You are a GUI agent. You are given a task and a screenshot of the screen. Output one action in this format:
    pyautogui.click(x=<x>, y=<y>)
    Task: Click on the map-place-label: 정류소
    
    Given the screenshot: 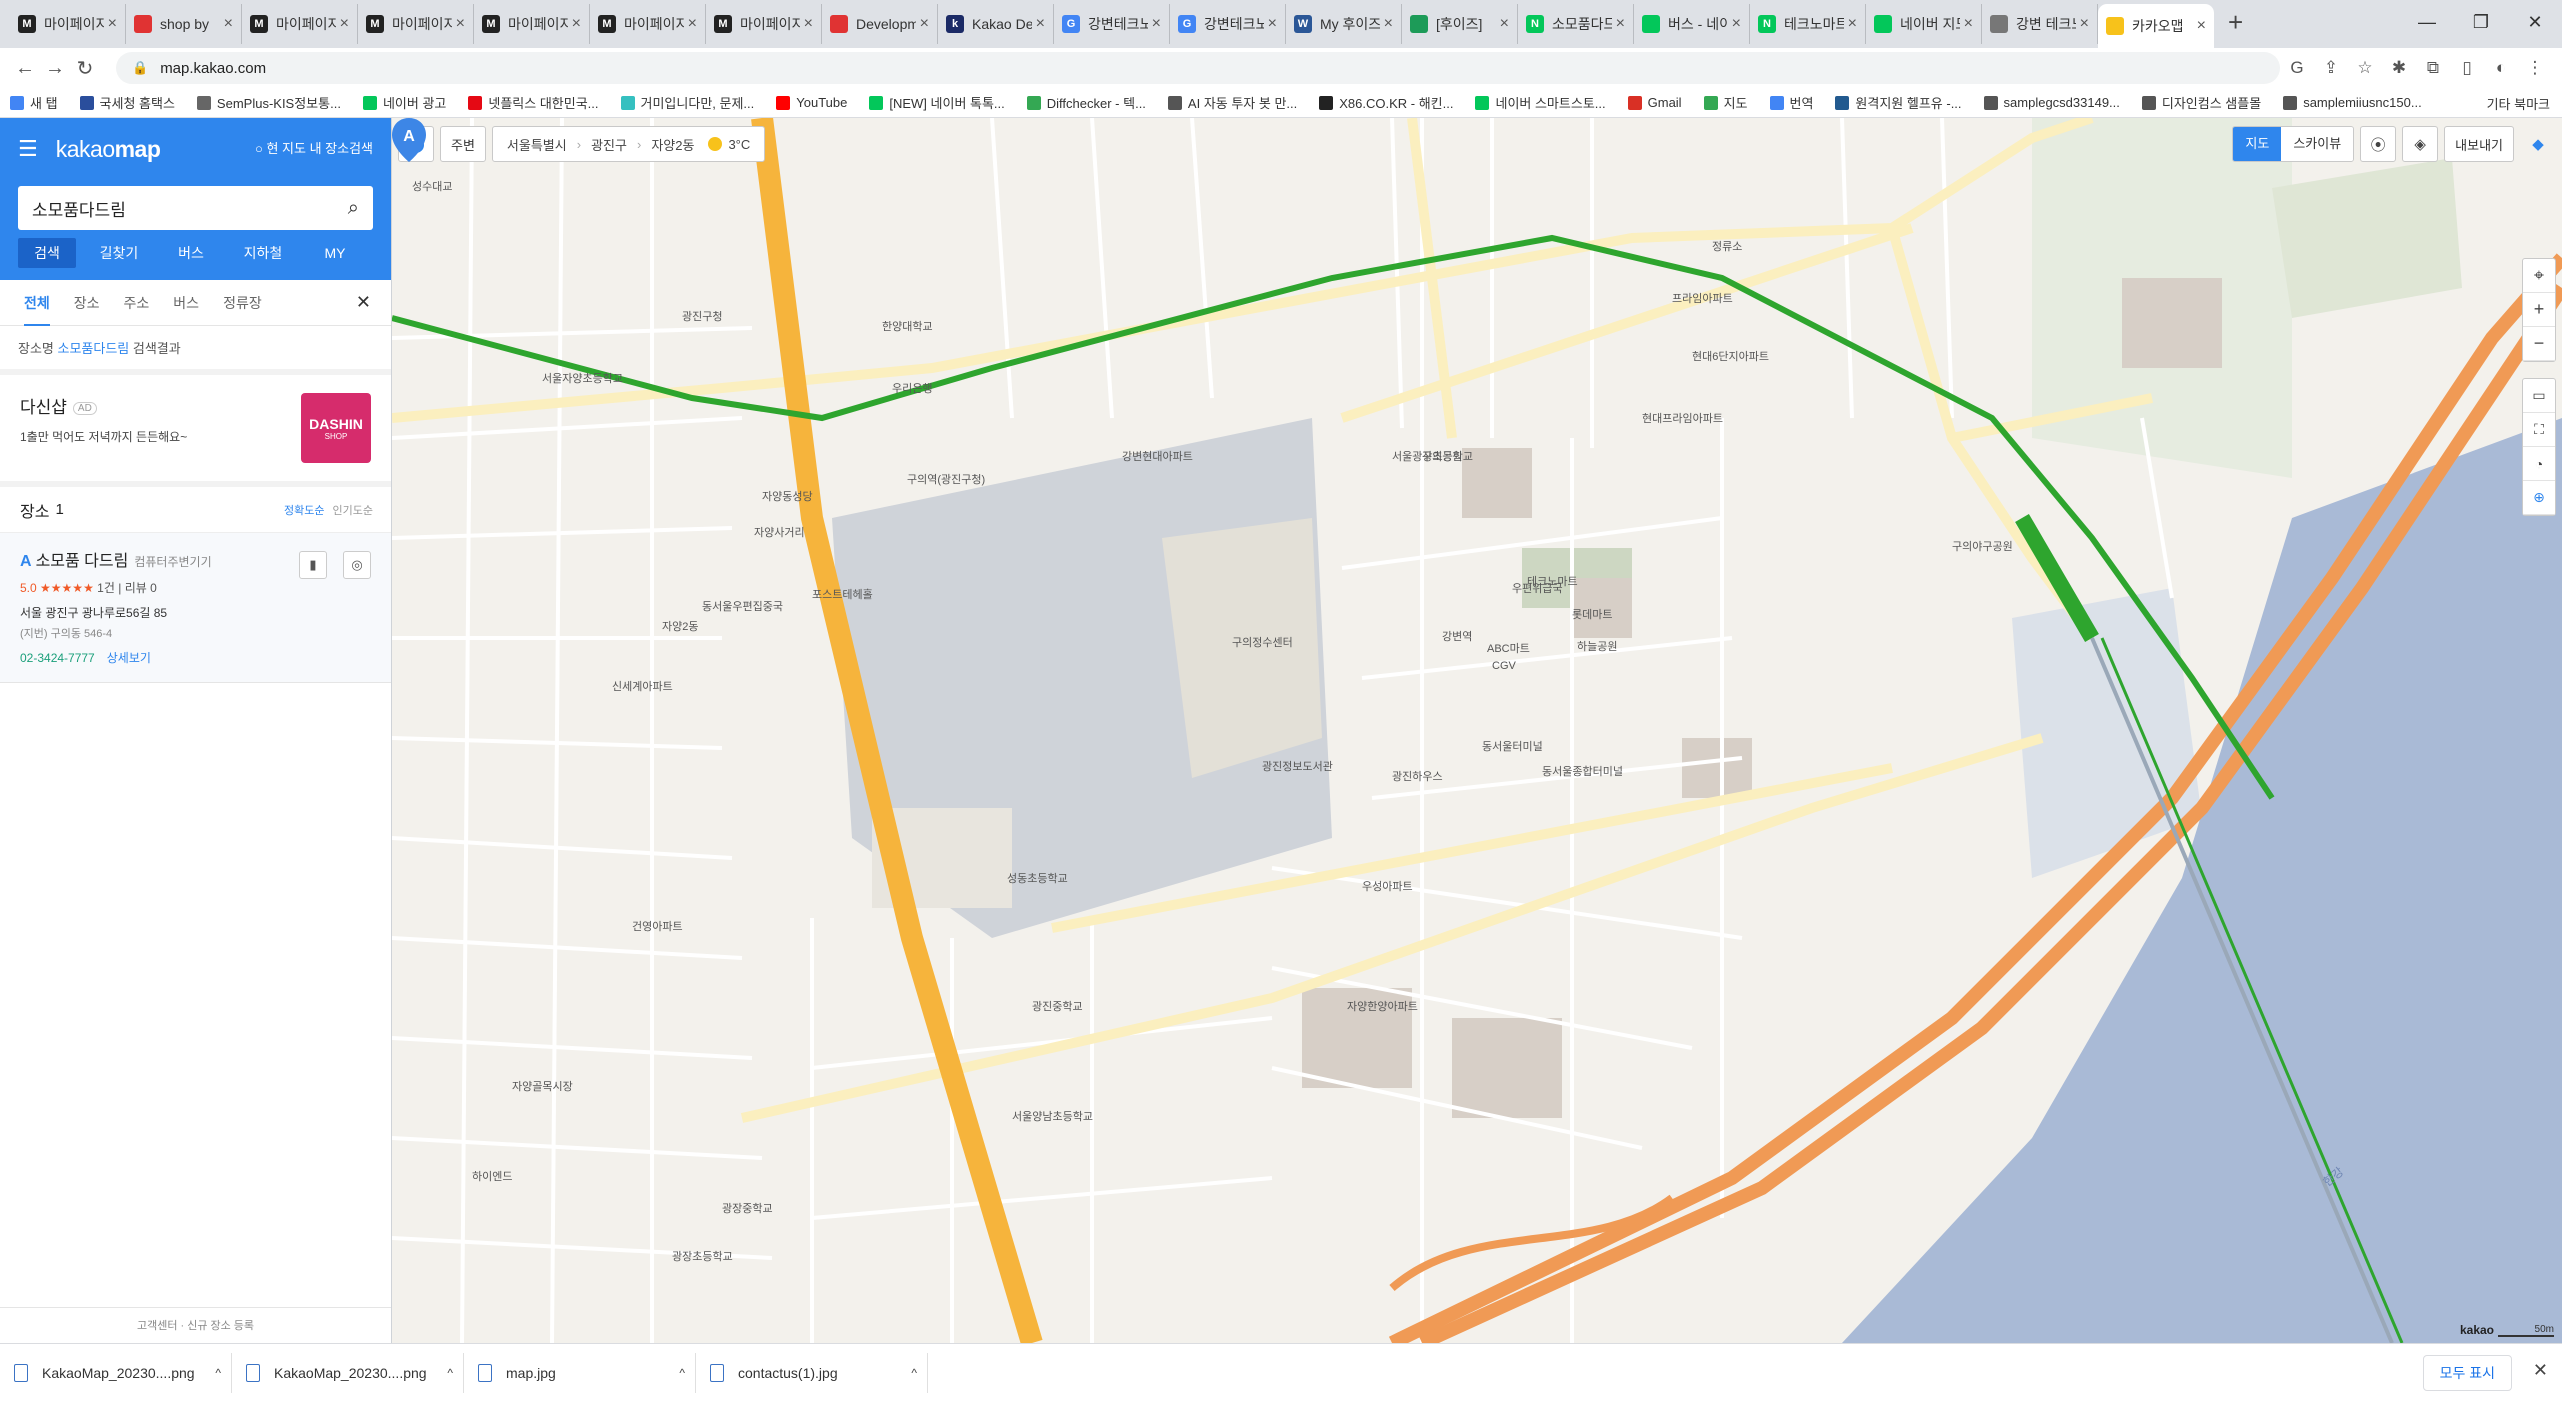 What is the action you would take?
    pyautogui.click(x=1727, y=246)
    